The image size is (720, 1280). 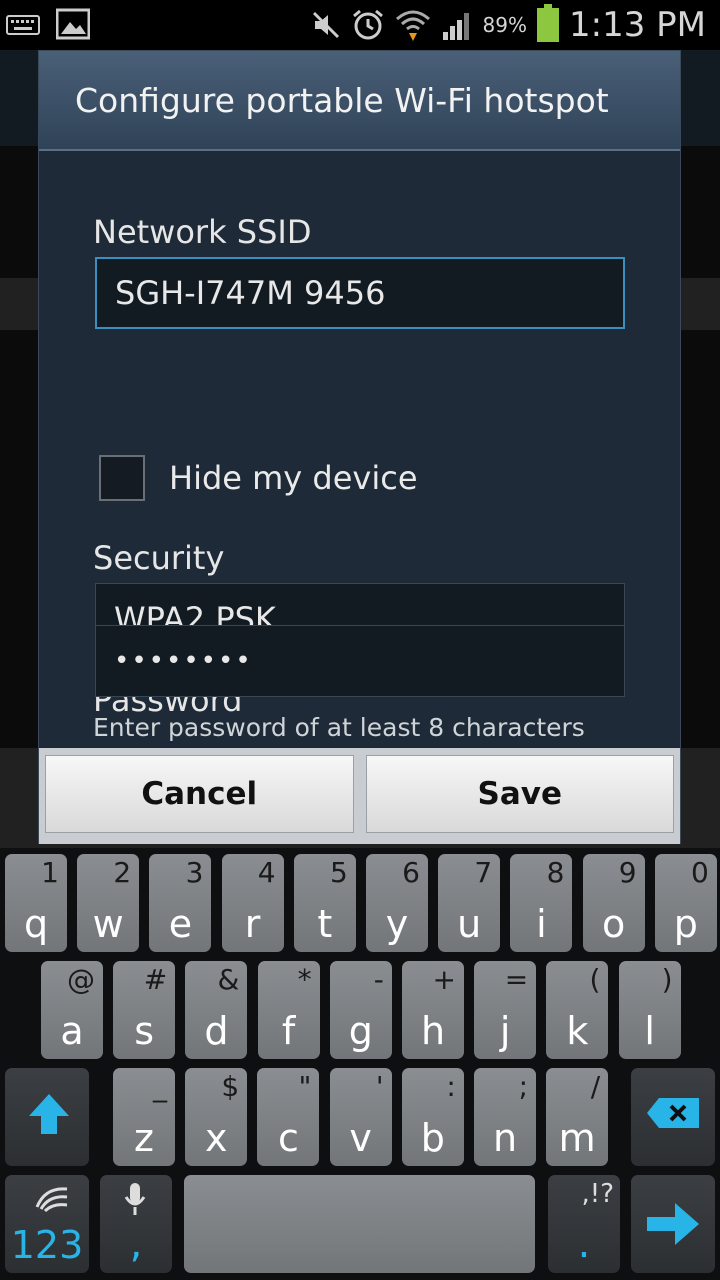 I want to click on shift-key, so click(x=47, y=1117).